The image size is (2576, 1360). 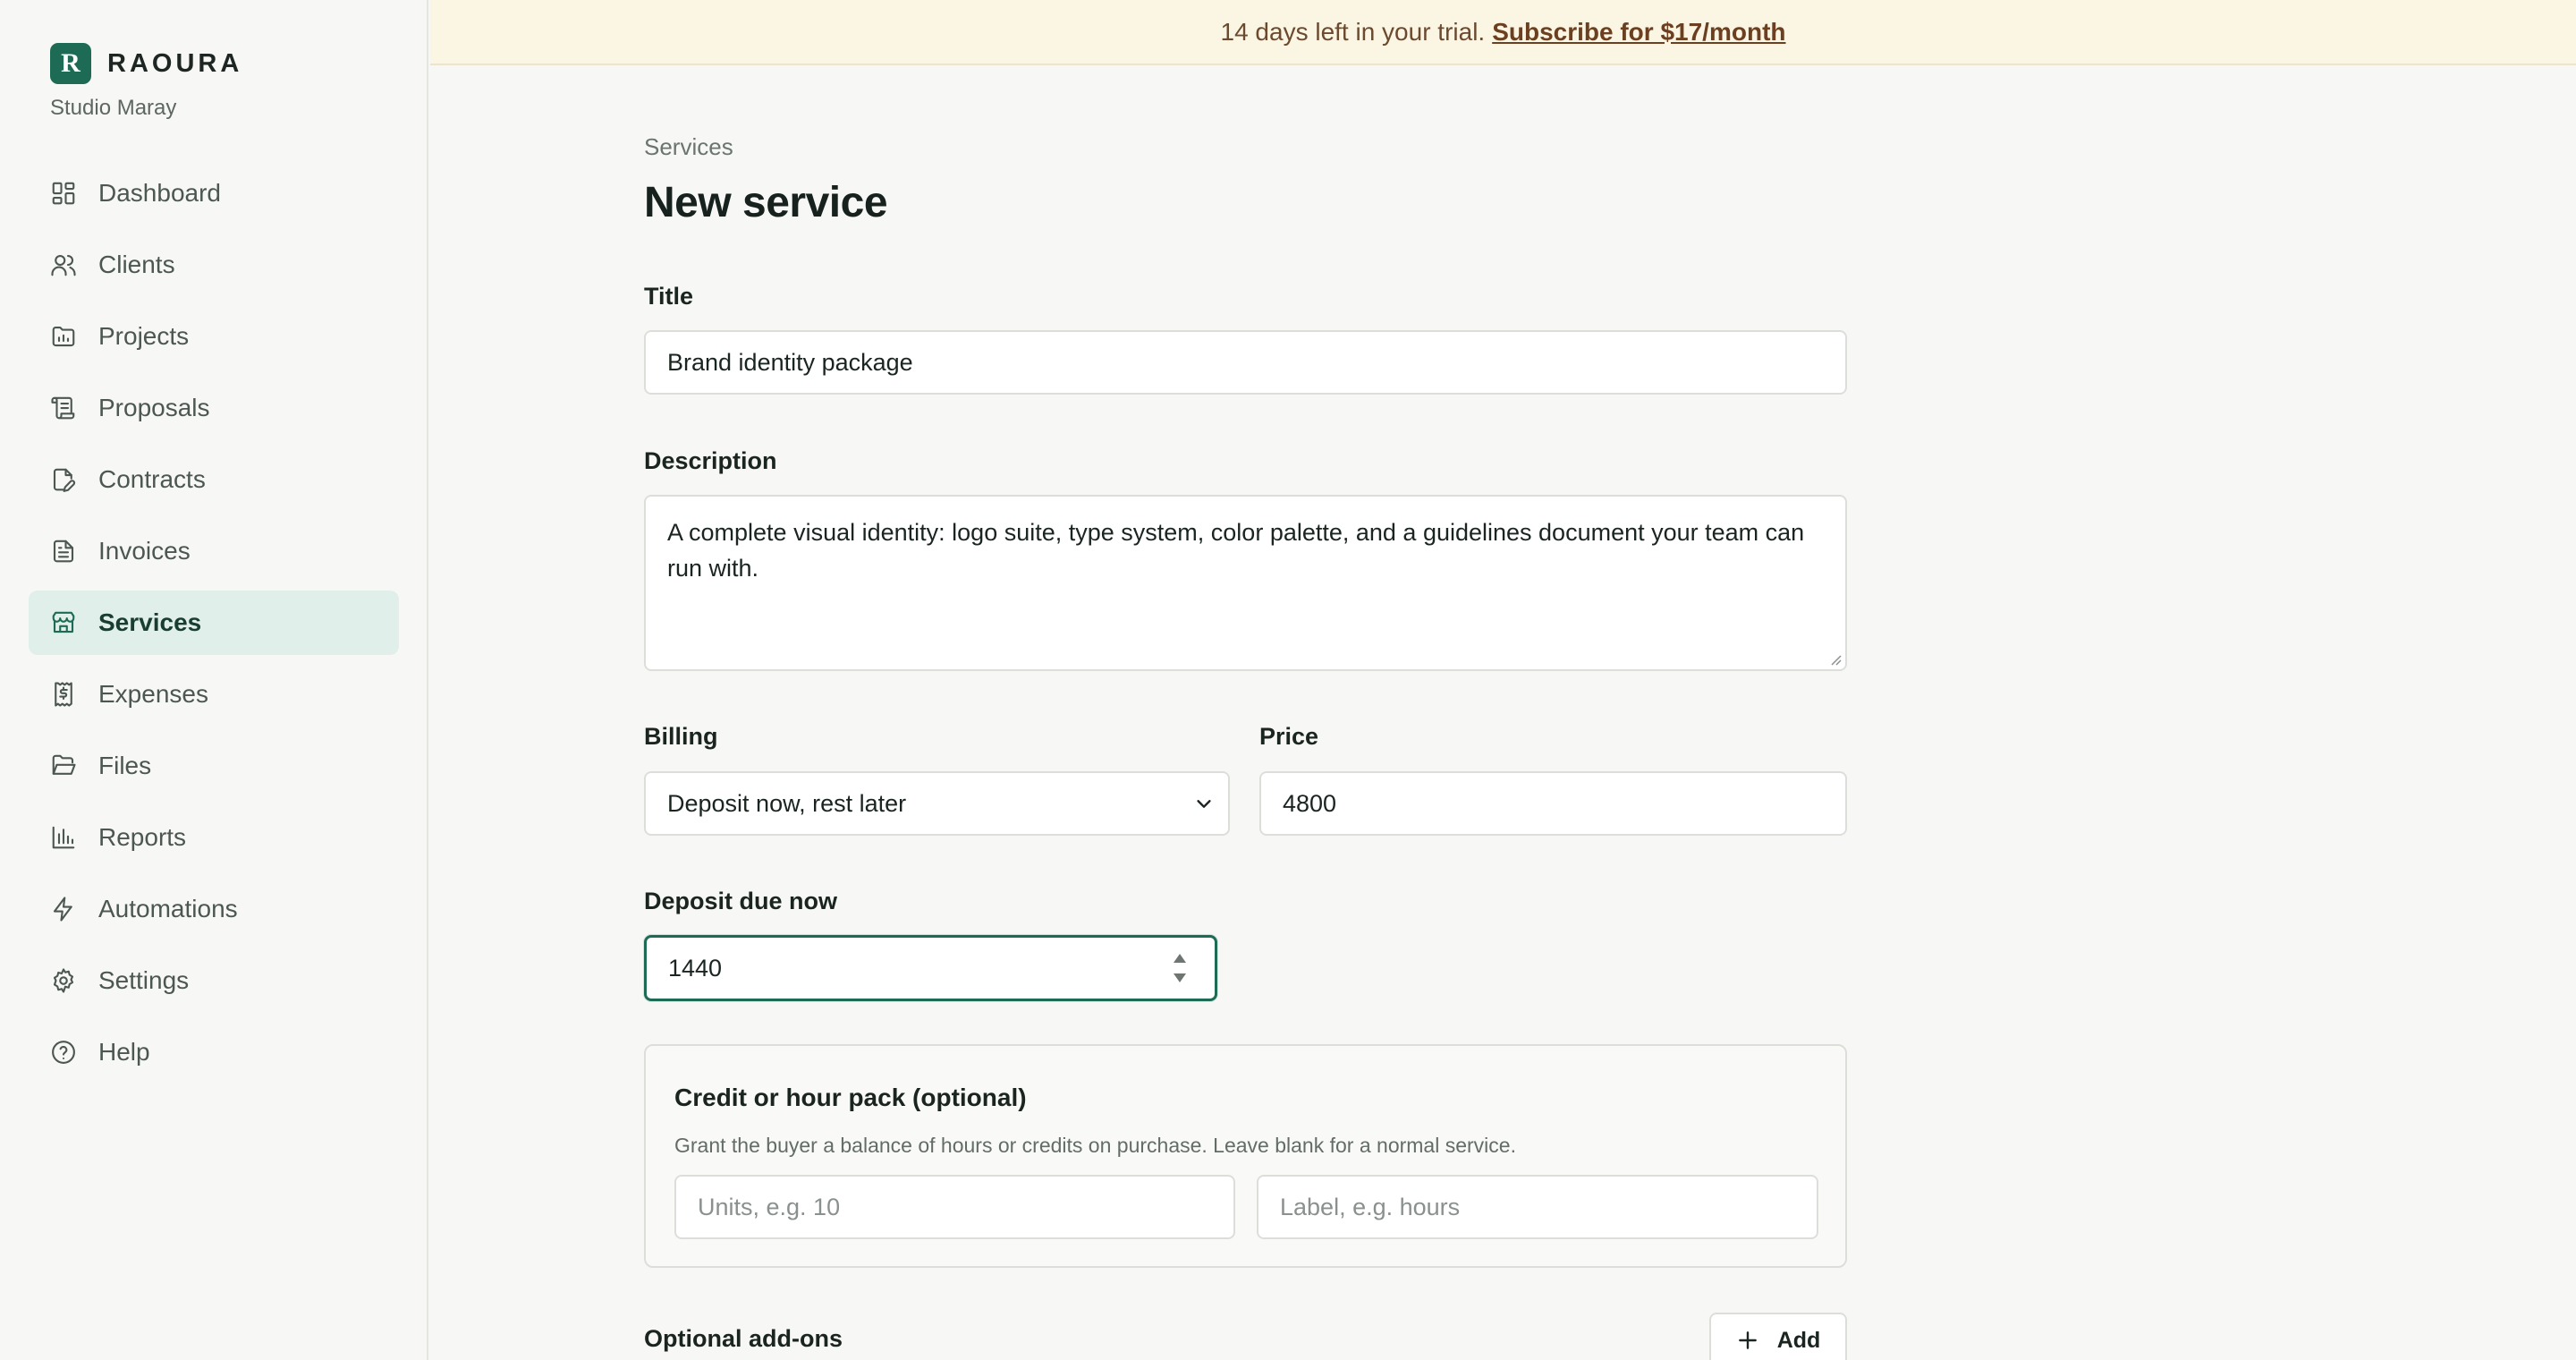 I want to click on sidebar-item-proposals: Proposals, so click(x=214, y=408).